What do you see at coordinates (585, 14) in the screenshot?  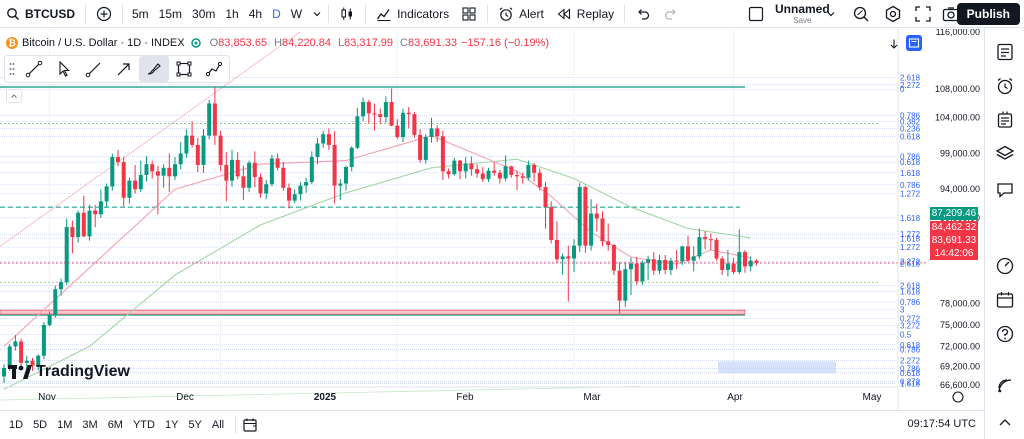 I see `replay-button: Replay` at bounding box center [585, 14].